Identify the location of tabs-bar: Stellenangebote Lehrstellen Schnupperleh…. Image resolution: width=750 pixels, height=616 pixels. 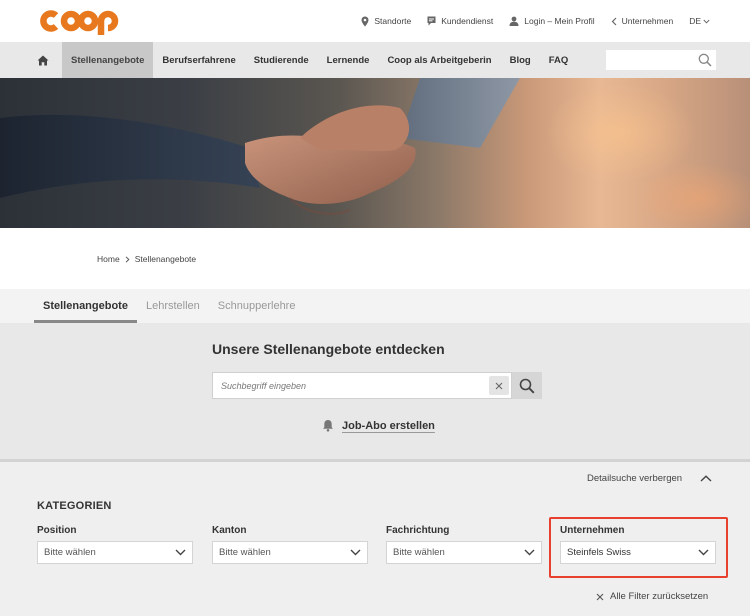
(375, 306).